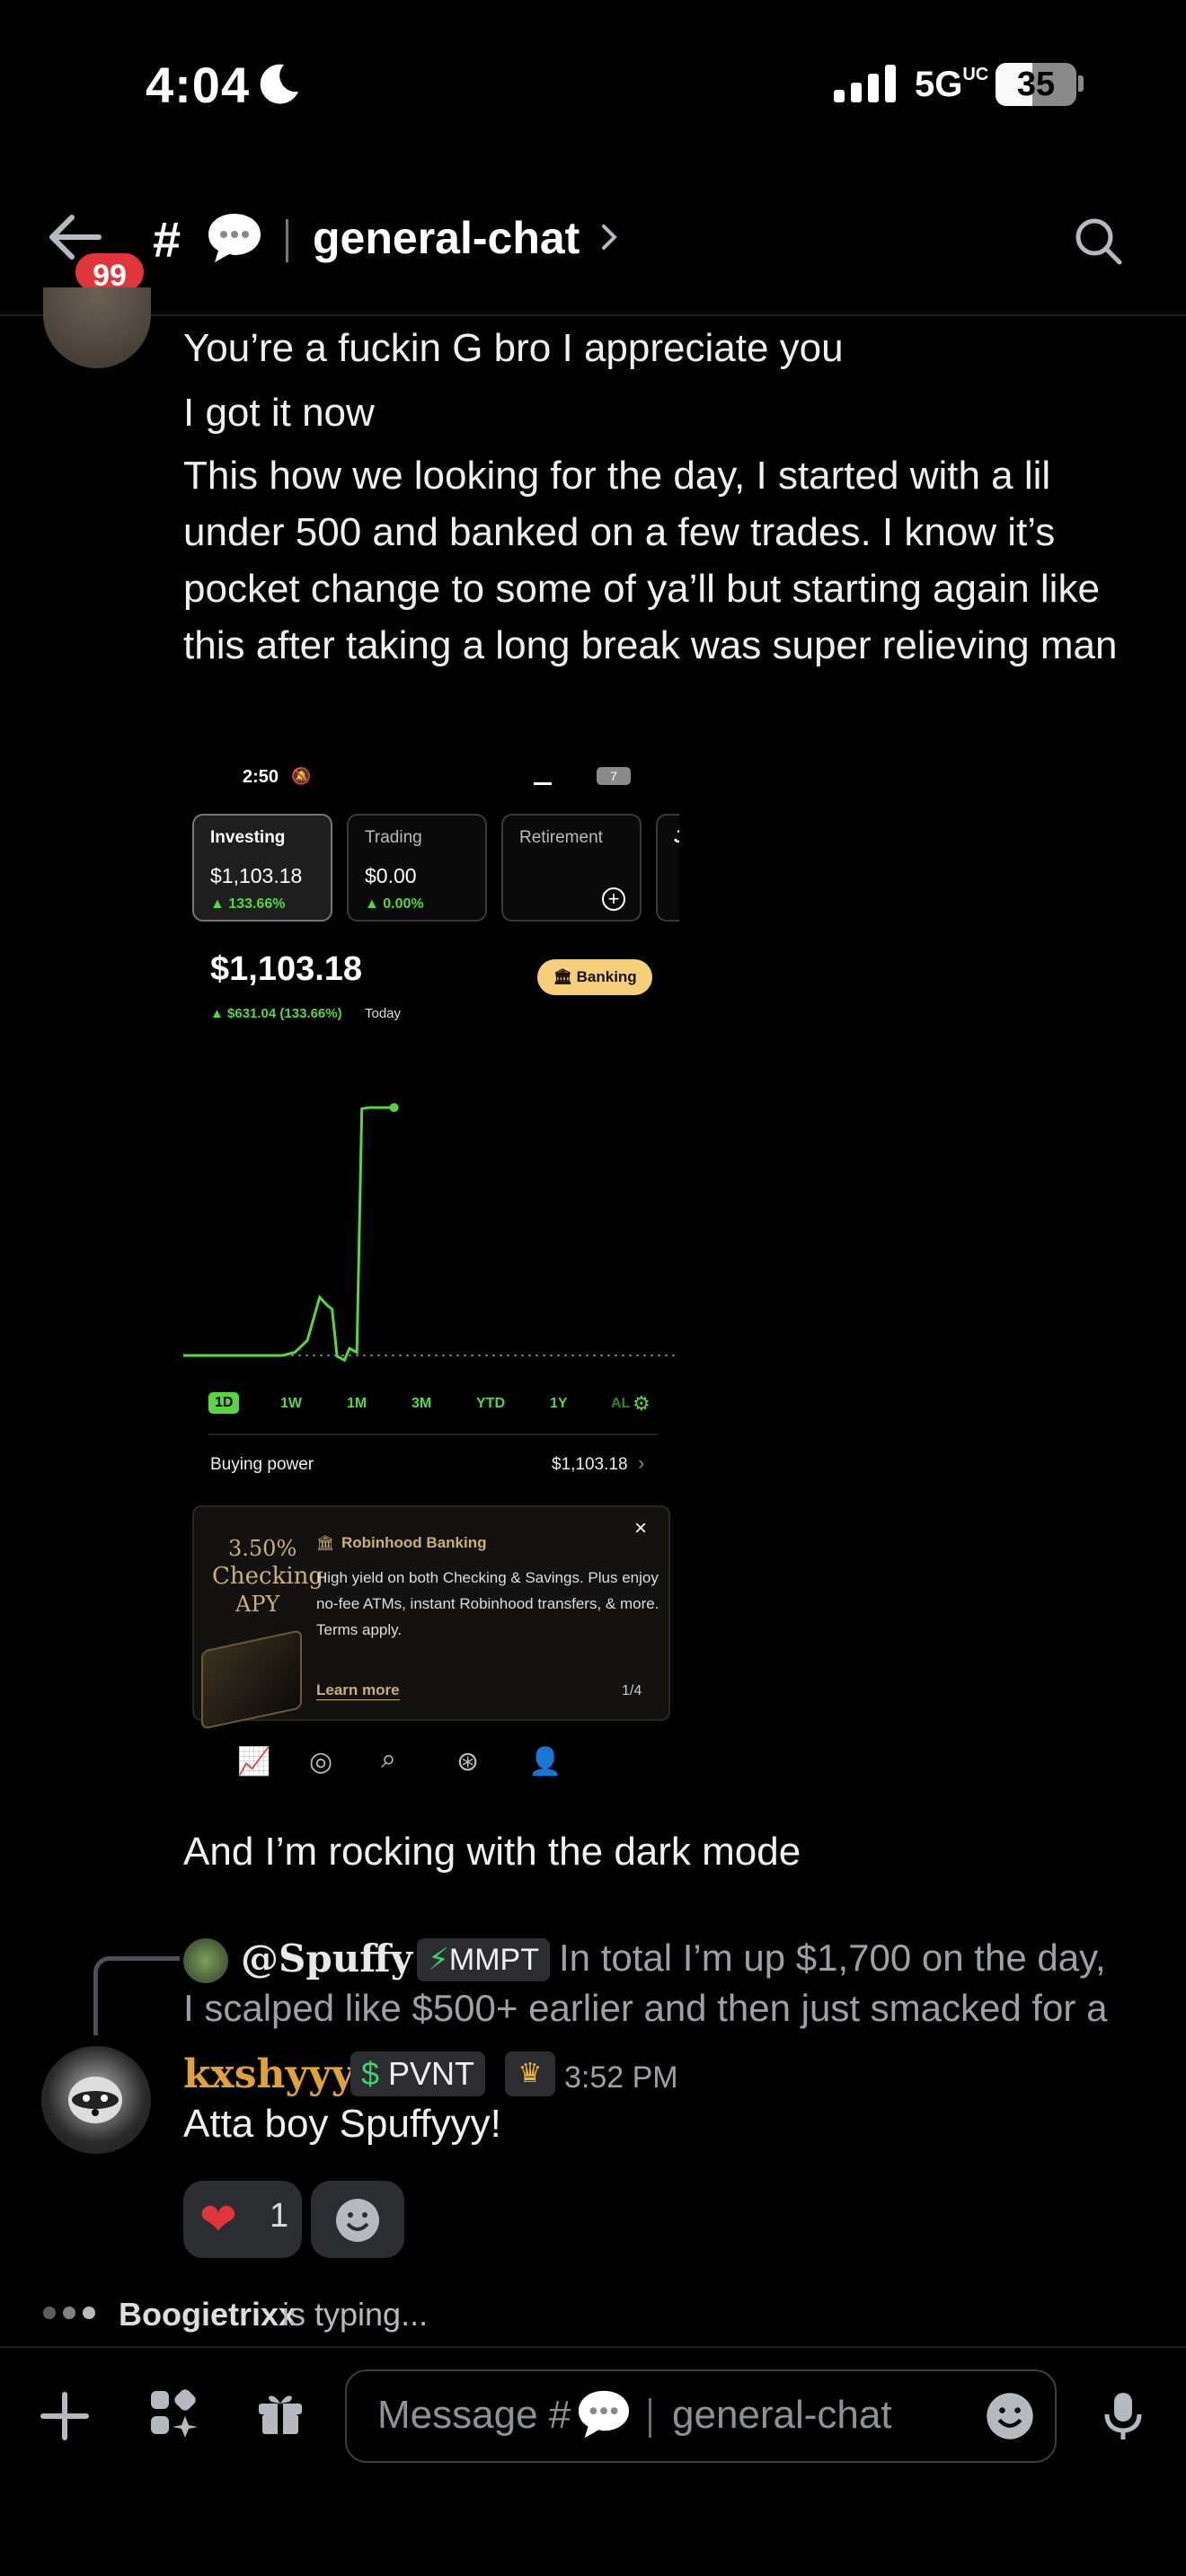 Image resolution: width=1186 pixels, height=2576 pixels. I want to click on reply-avatar, so click(205, 1960).